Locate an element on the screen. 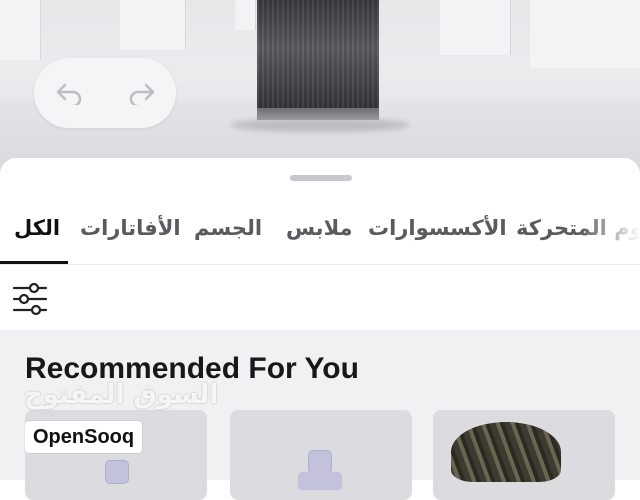  sliders-filter-icon is located at coordinates (30, 299).